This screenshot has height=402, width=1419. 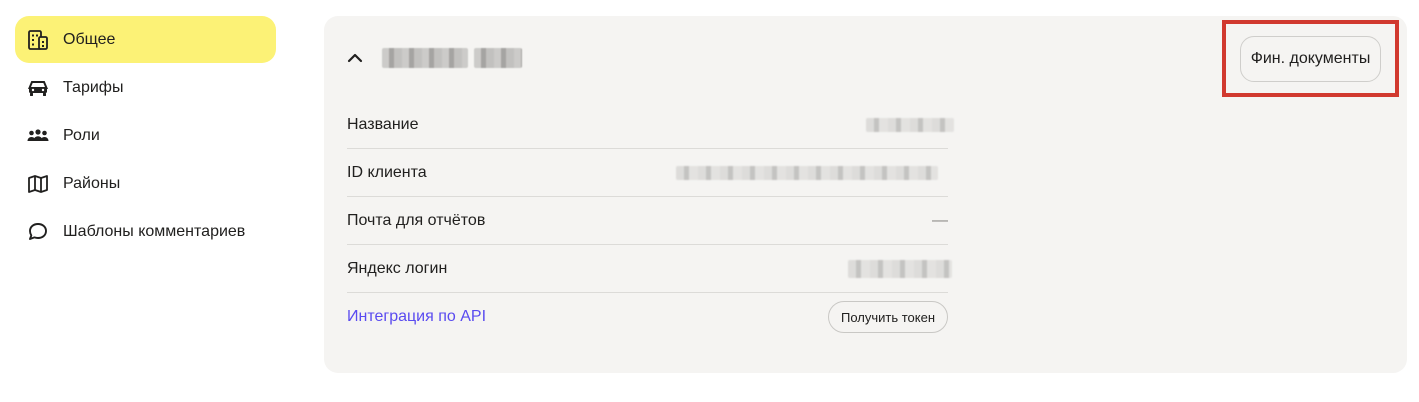 I want to click on chevron-up-icon, so click(x=355, y=58).